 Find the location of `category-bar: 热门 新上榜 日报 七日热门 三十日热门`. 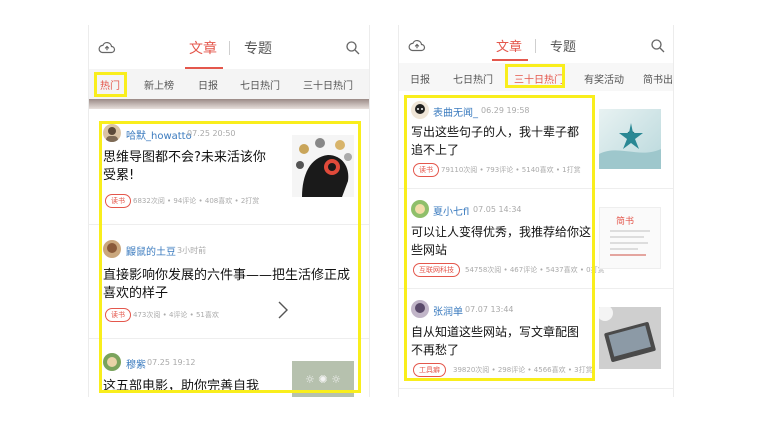

category-bar: 热门 新上榜 日报 七日热门 三十日热门 is located at coordinates (229, 84).